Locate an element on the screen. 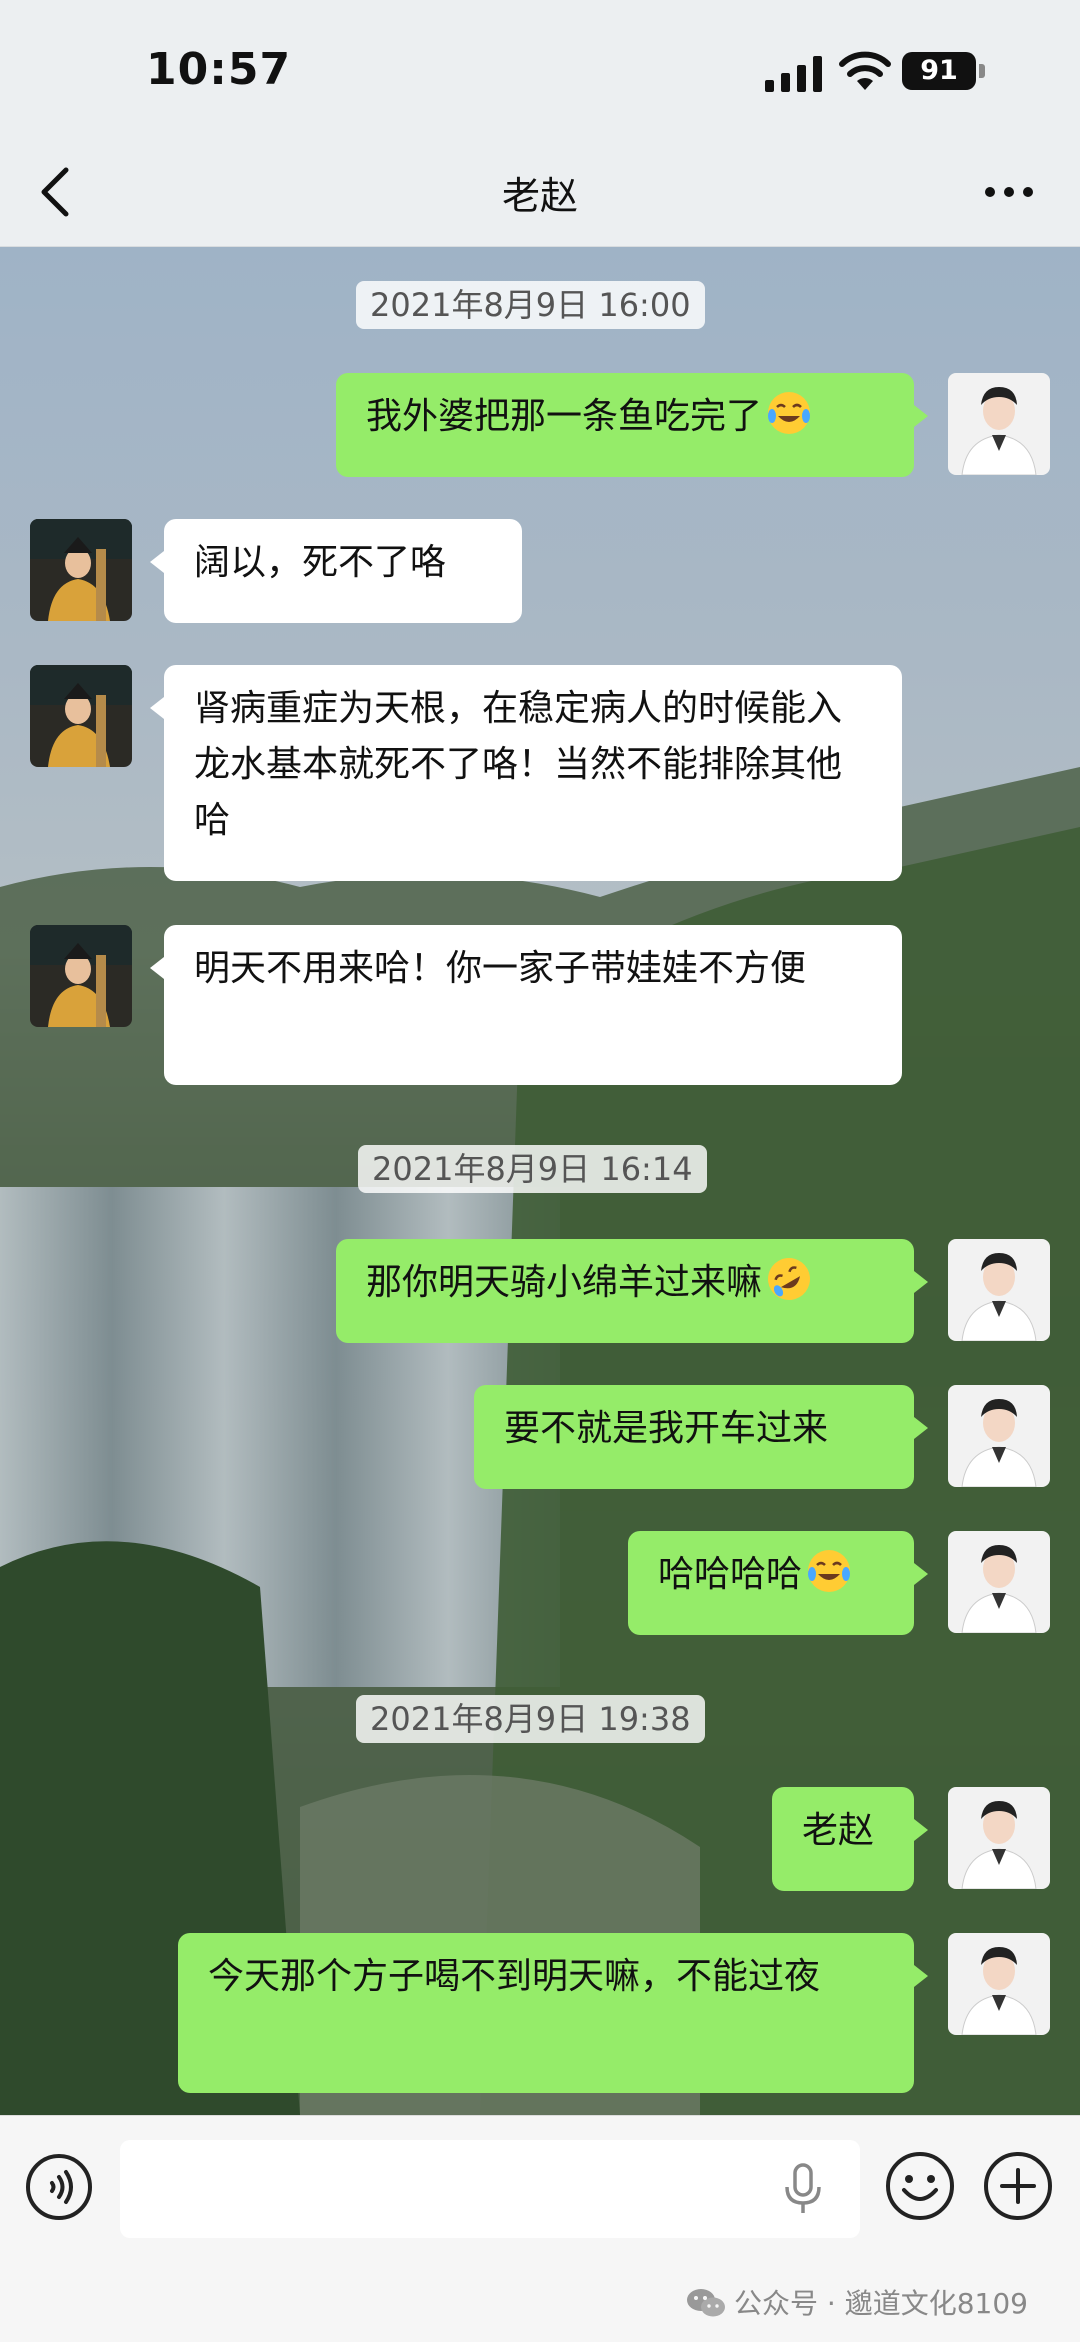 Image resolution: width=1080 pixels, height=2342 pixels. cellular-signal-icon is located at coordinates (793, 74).